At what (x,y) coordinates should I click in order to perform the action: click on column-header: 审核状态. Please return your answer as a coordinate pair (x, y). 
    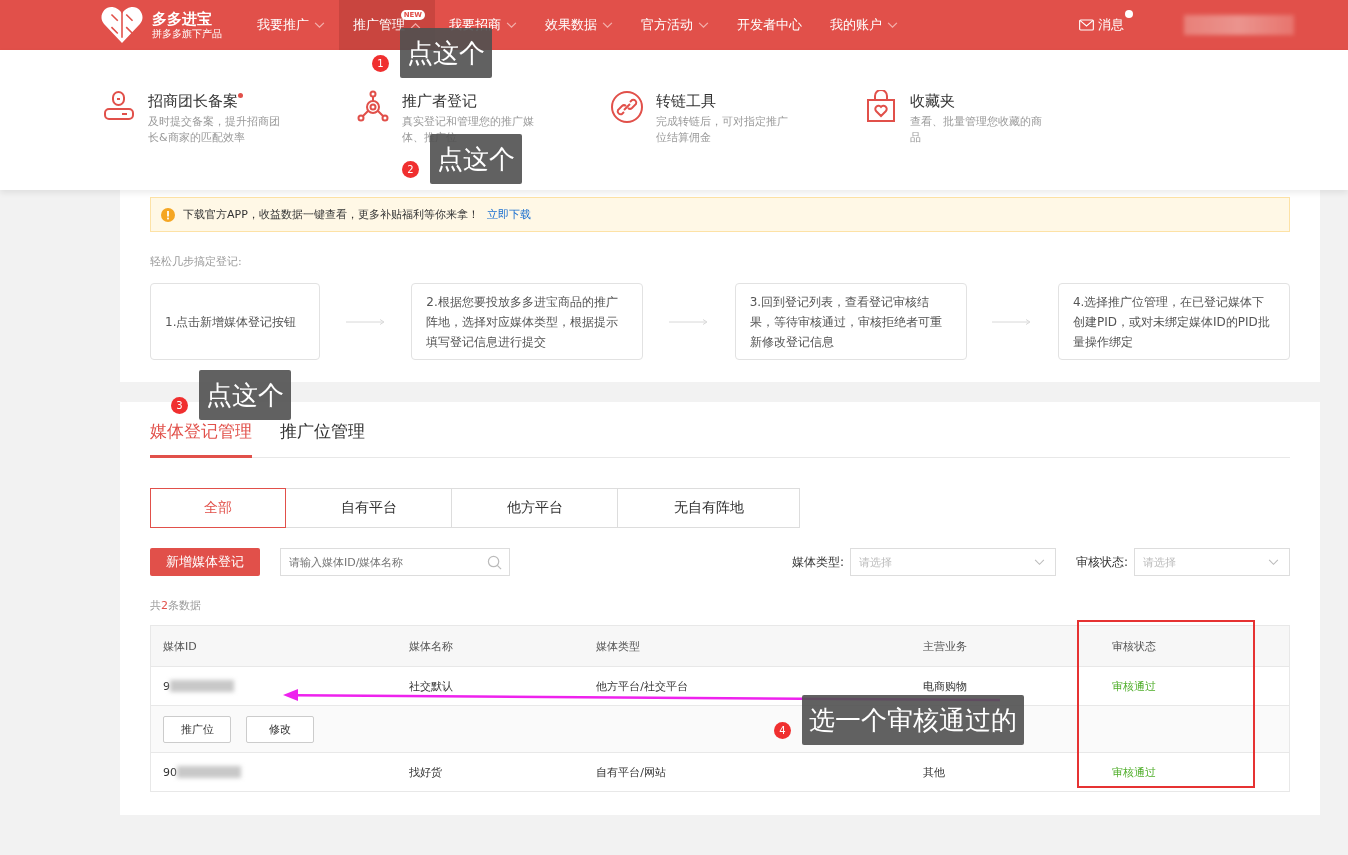
    Looking at the image, I should click on (1134, 646).